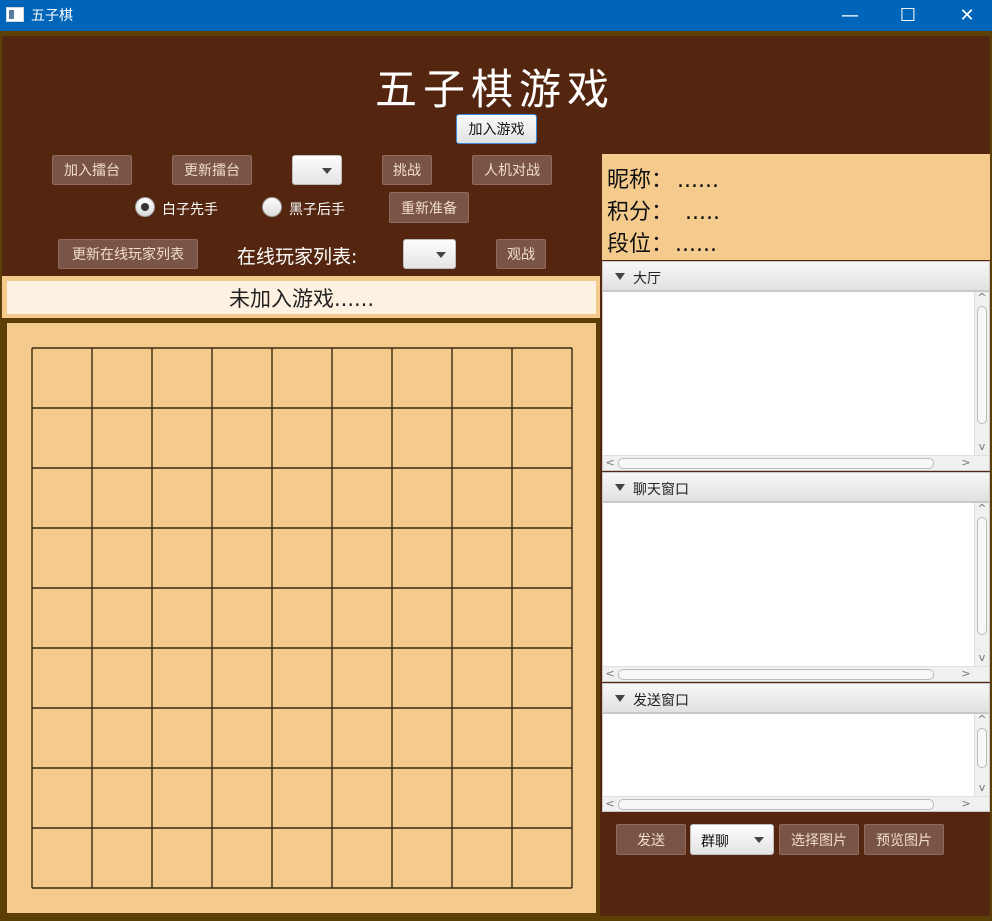 This screenshot has height=921, width=992. What do you see at coordinates (317, 210) in the screenshot?
I see `black-second-label: 黑子后手` at bounding box center [317, 210].